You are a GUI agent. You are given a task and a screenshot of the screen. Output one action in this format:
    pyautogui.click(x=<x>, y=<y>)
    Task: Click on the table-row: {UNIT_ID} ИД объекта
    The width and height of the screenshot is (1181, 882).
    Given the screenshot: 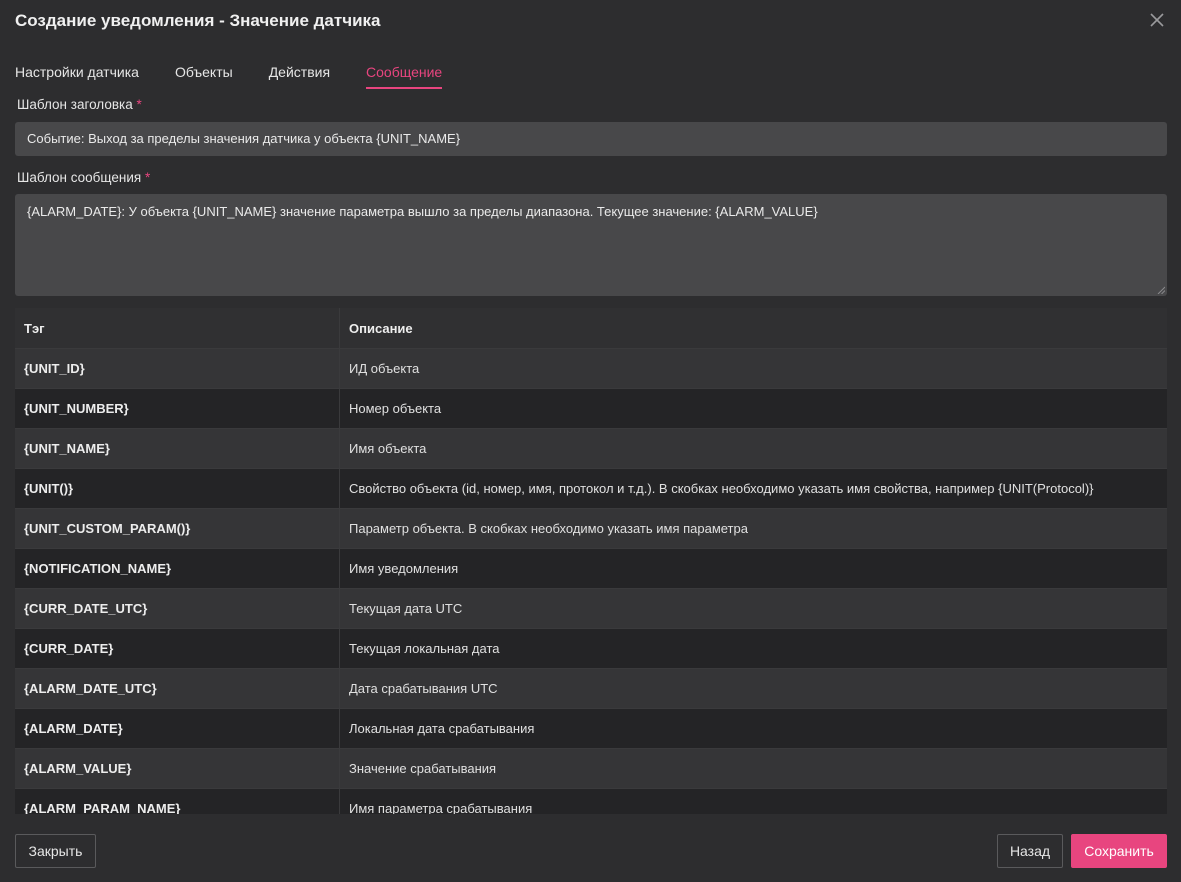 What is the action you would take?
    pyautogui.click(x=591, y=368)
    